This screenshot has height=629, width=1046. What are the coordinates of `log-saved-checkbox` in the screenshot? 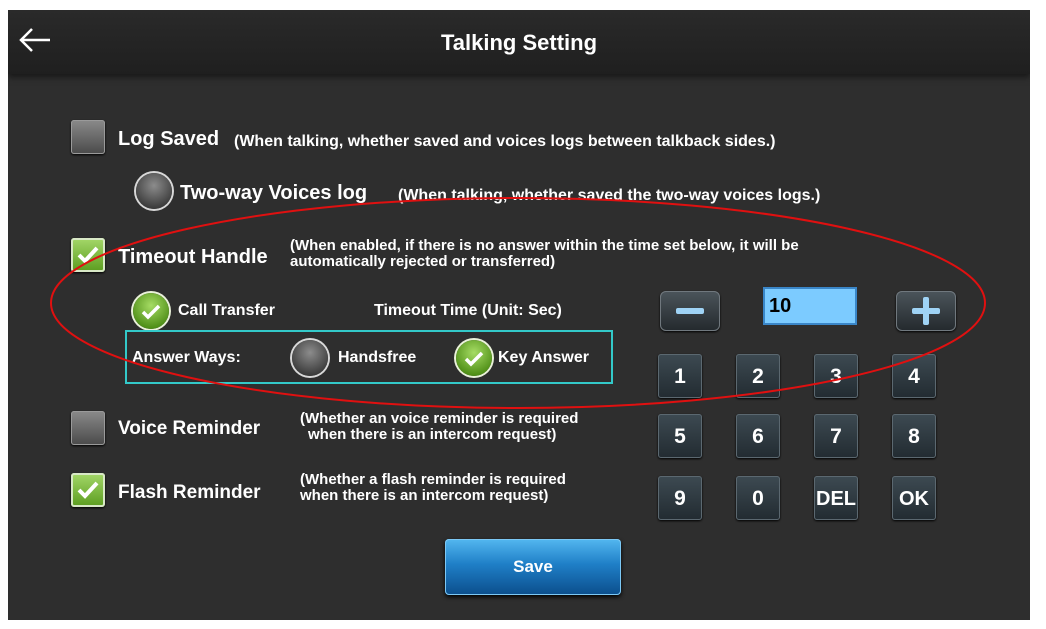 It's located at (88, 137).